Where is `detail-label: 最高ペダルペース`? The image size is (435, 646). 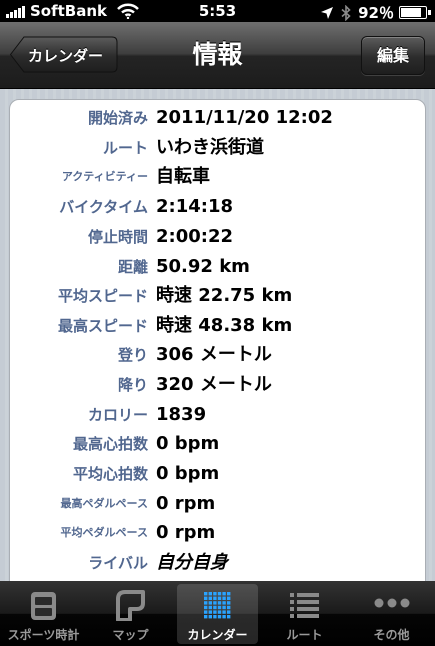 detail-label: 最高ペダルペース is located at coordinates (104, 503).